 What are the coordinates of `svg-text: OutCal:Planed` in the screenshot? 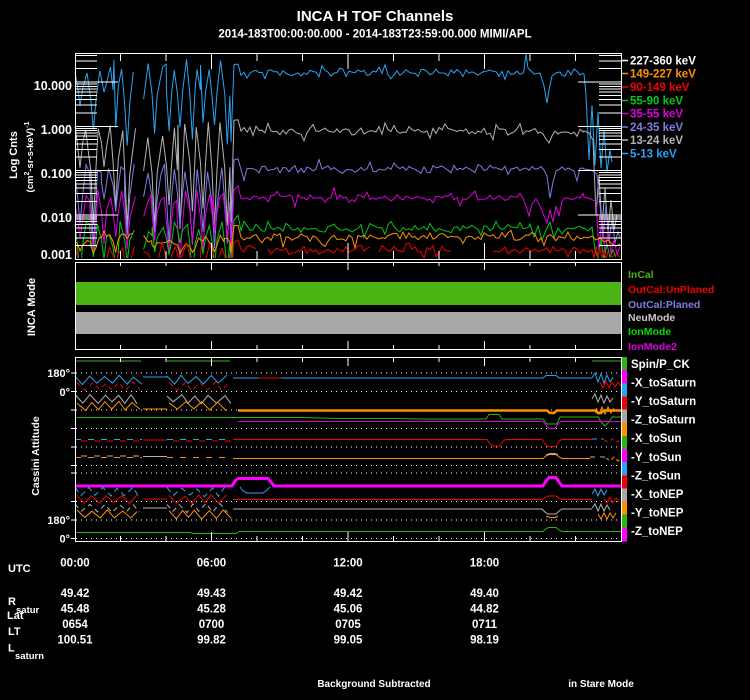 It's located at (664, 305).